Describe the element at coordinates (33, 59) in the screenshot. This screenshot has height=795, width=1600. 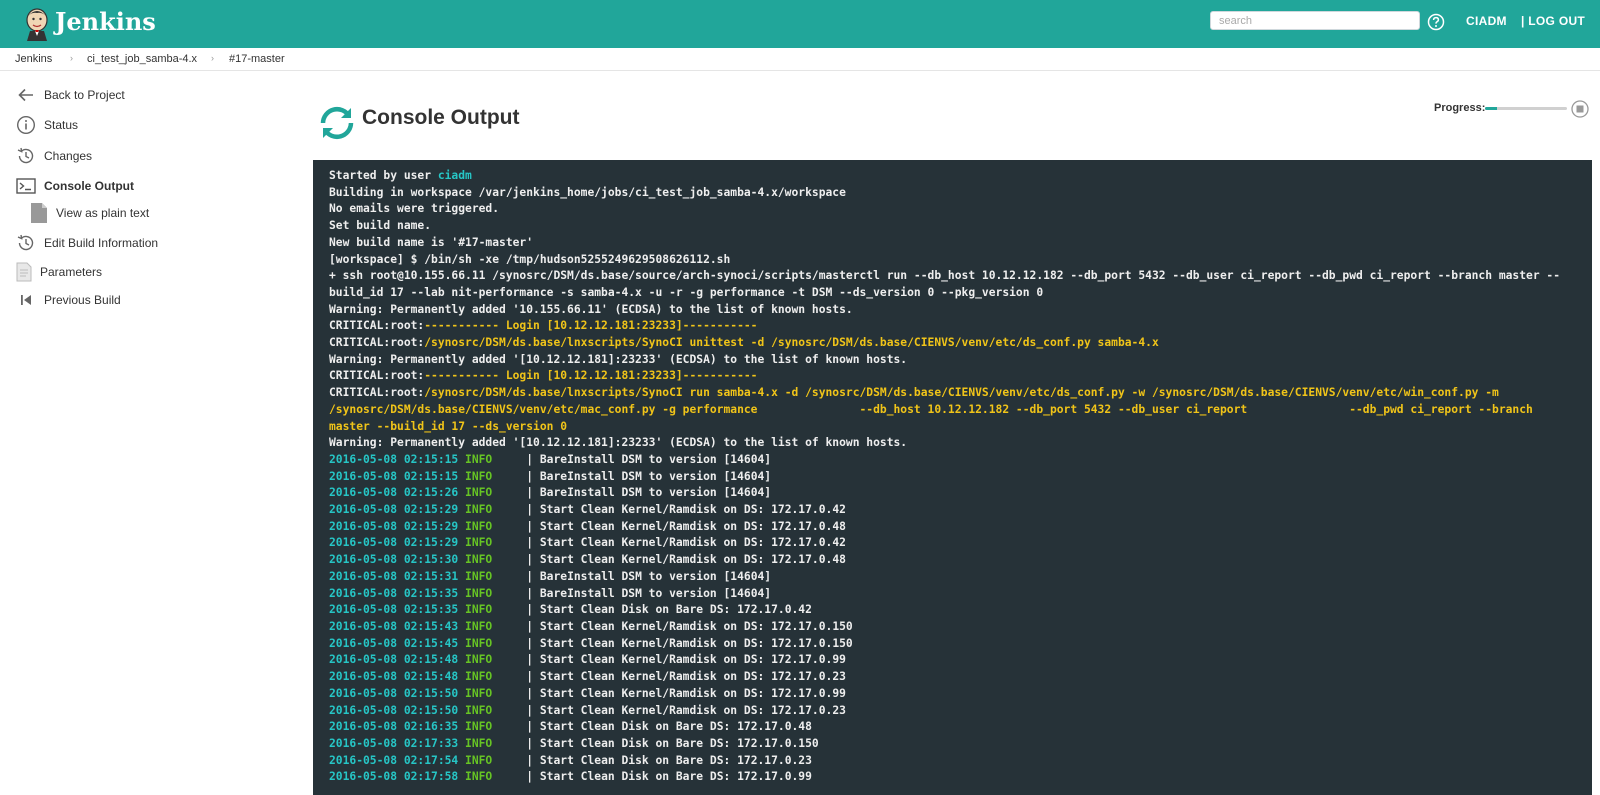
I see `breadcrumb-jenkins: Jenkins` at that location.